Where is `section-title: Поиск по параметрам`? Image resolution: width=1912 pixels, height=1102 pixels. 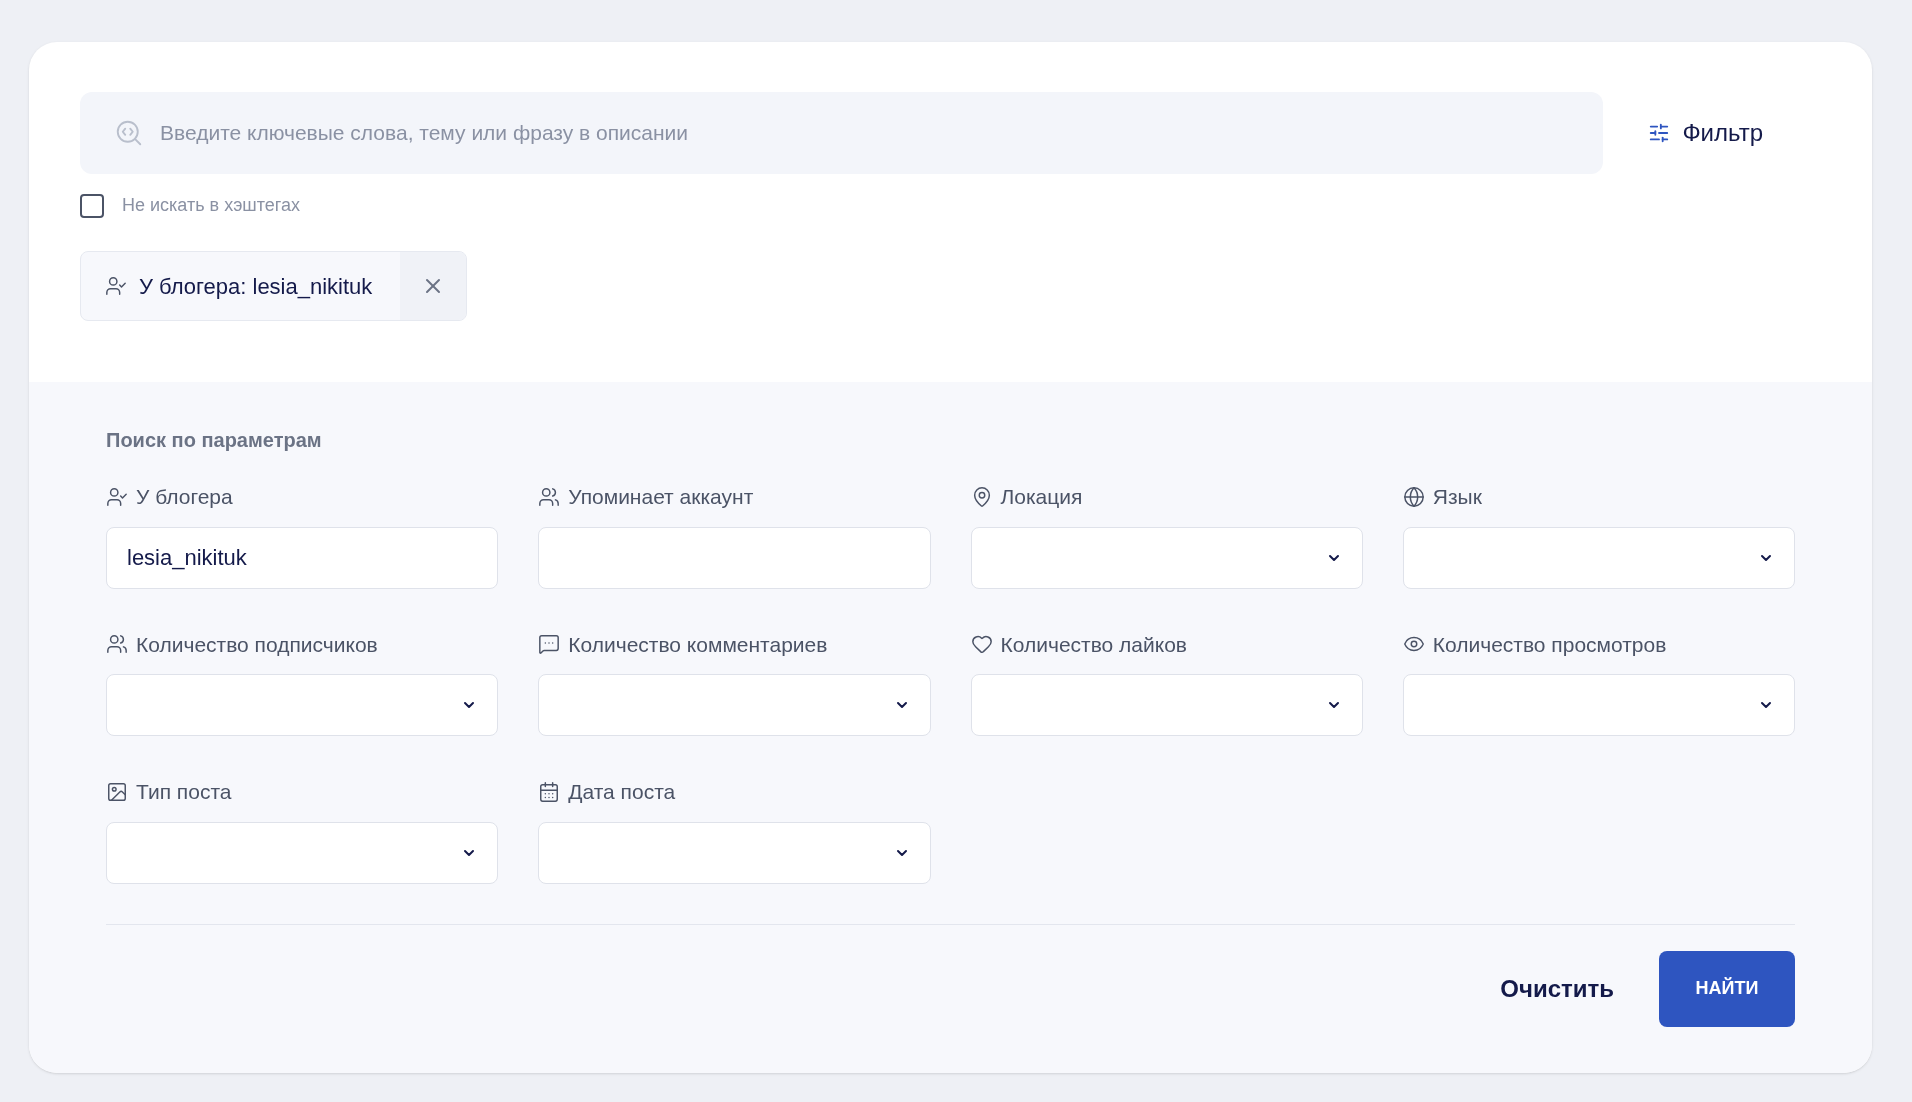 section-title: Поиск по параметрам is located at coordinates (214, 440).